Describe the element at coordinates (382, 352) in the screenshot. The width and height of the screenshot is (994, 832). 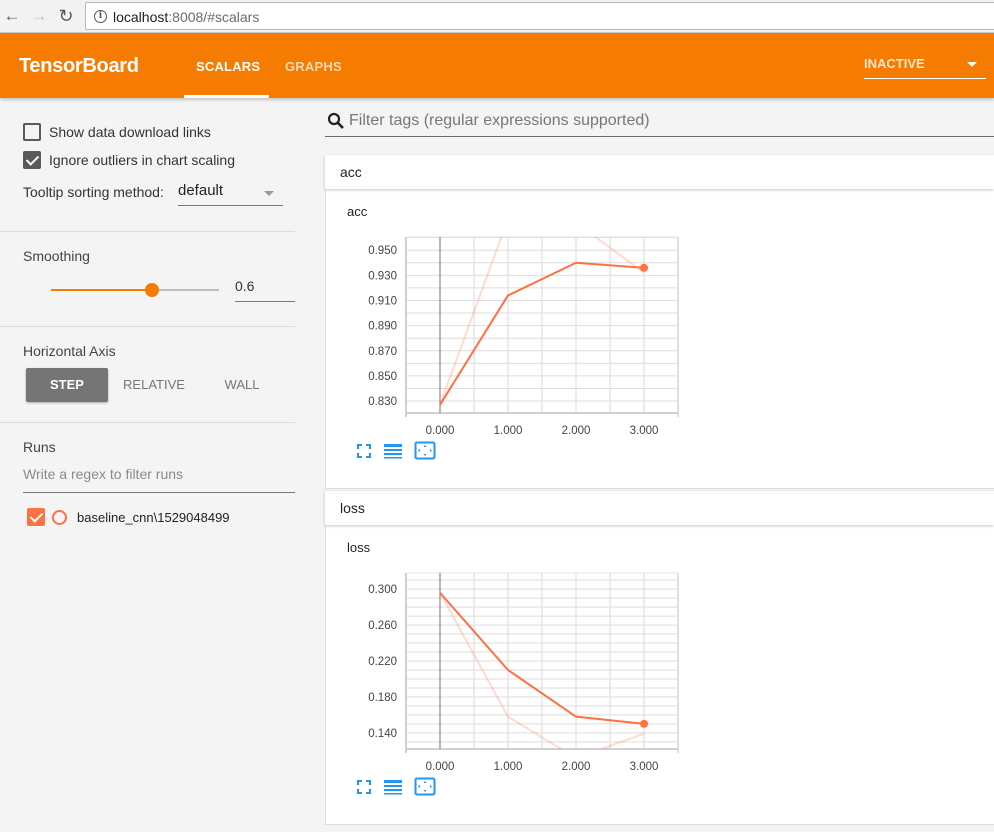
I see `y-tick-label: 0.870` at that location.